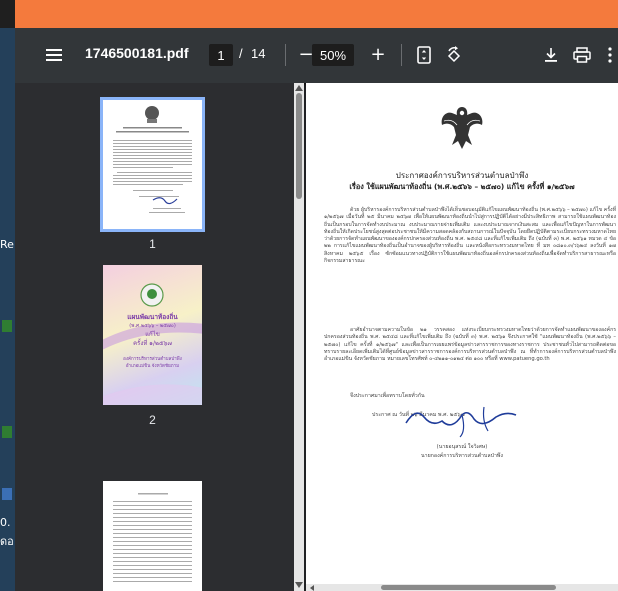 The height and width of the screenshot is (591, 618). I want to click on browser-top-strip, so click(309, 14).